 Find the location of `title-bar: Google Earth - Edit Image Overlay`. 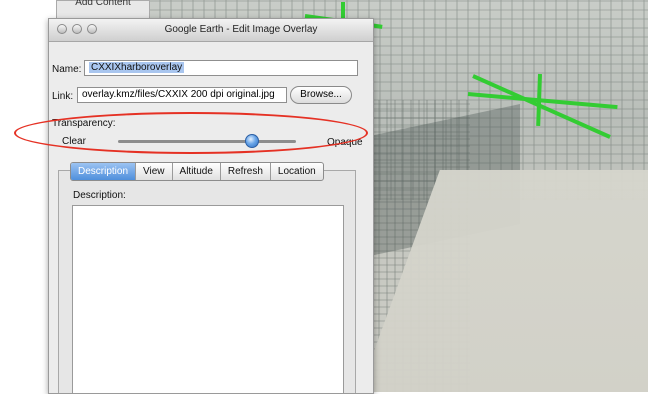

title-bar: Google Earth - Edit Image Overlay is located at coordinates (211, 30).